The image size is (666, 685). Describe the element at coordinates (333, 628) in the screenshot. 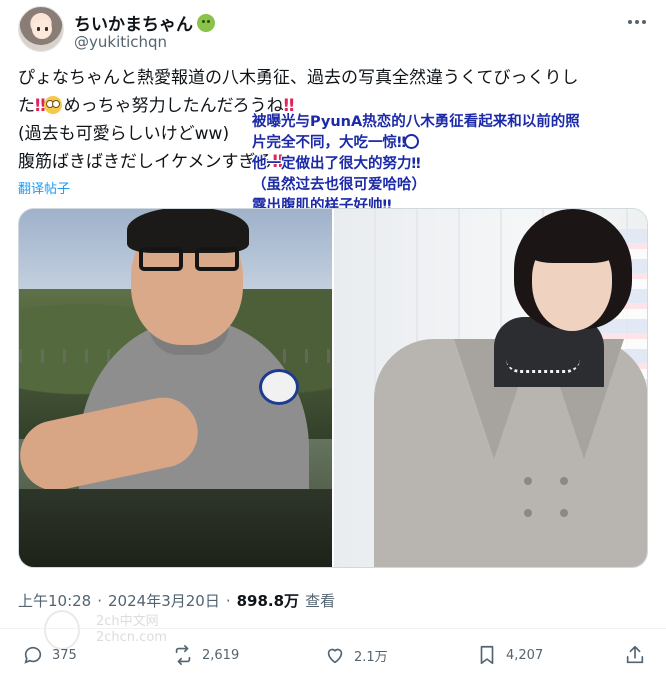

I see `divider` at that location.